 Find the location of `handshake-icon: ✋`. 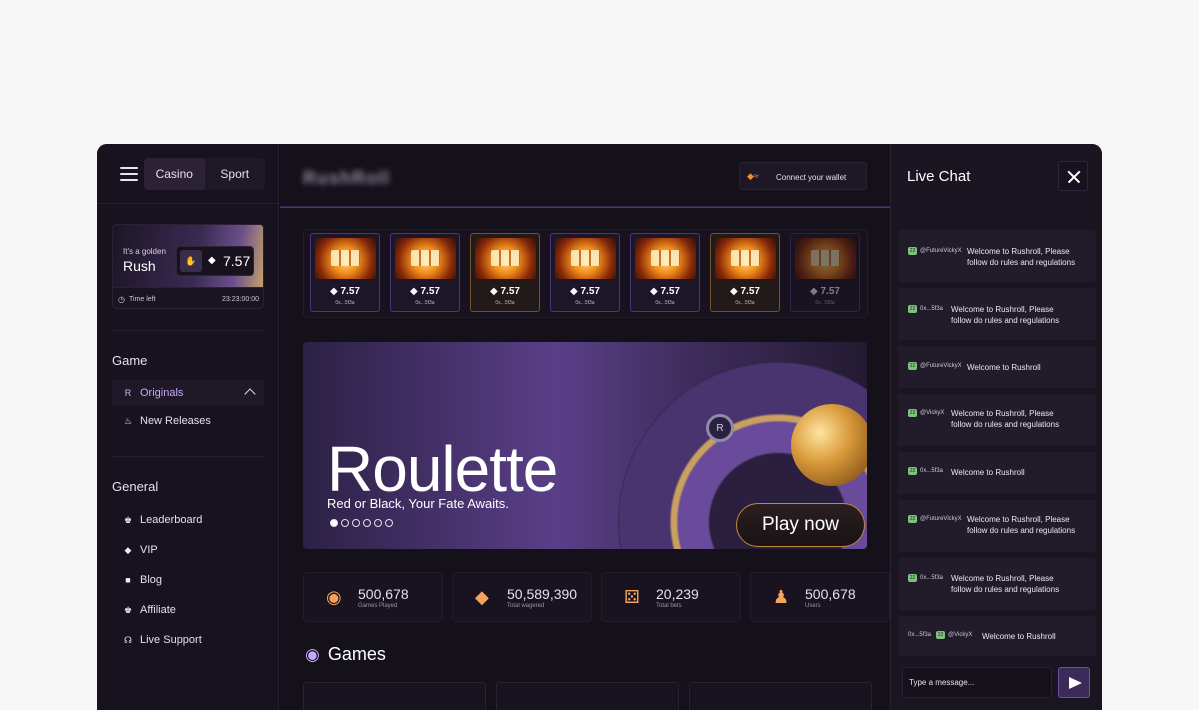

handshake-icon: ✋ is located at coordinates (191, 261).